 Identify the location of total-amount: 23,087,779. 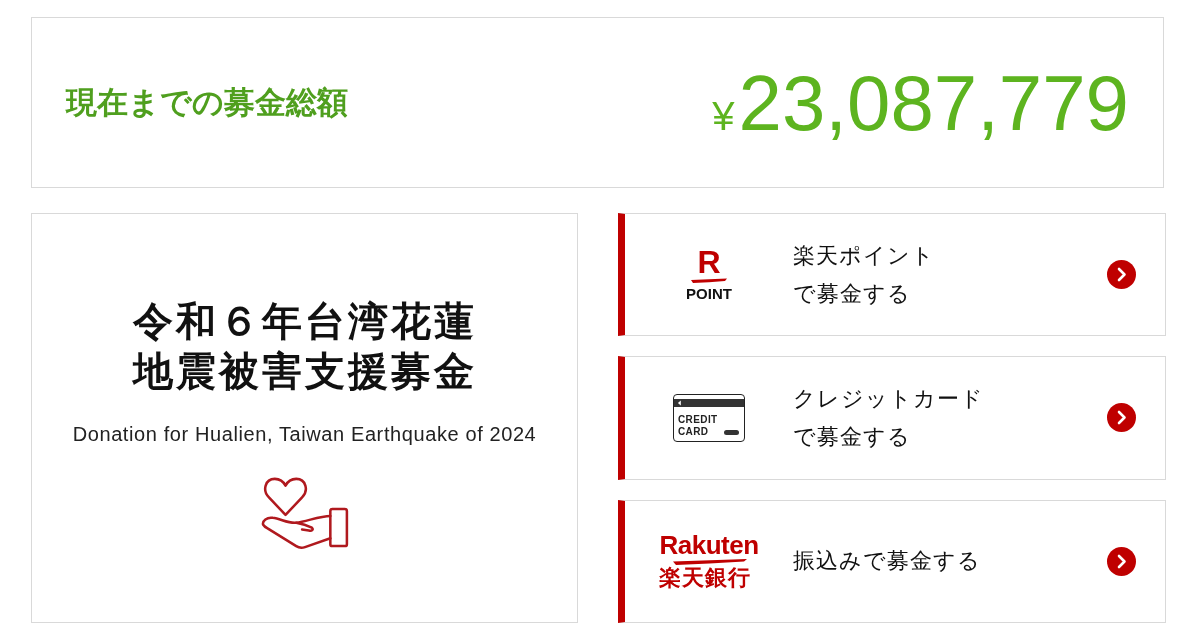
(933, 102).